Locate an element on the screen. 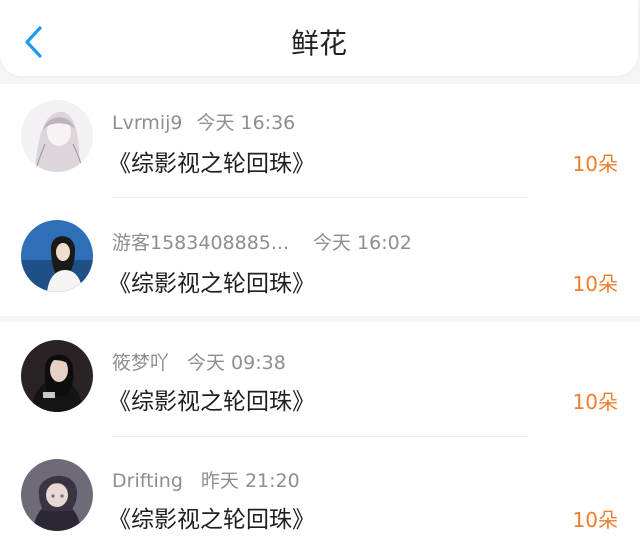 The image size is (640, 551). username: 筱梦吖 is located at coordinates (141, 363).